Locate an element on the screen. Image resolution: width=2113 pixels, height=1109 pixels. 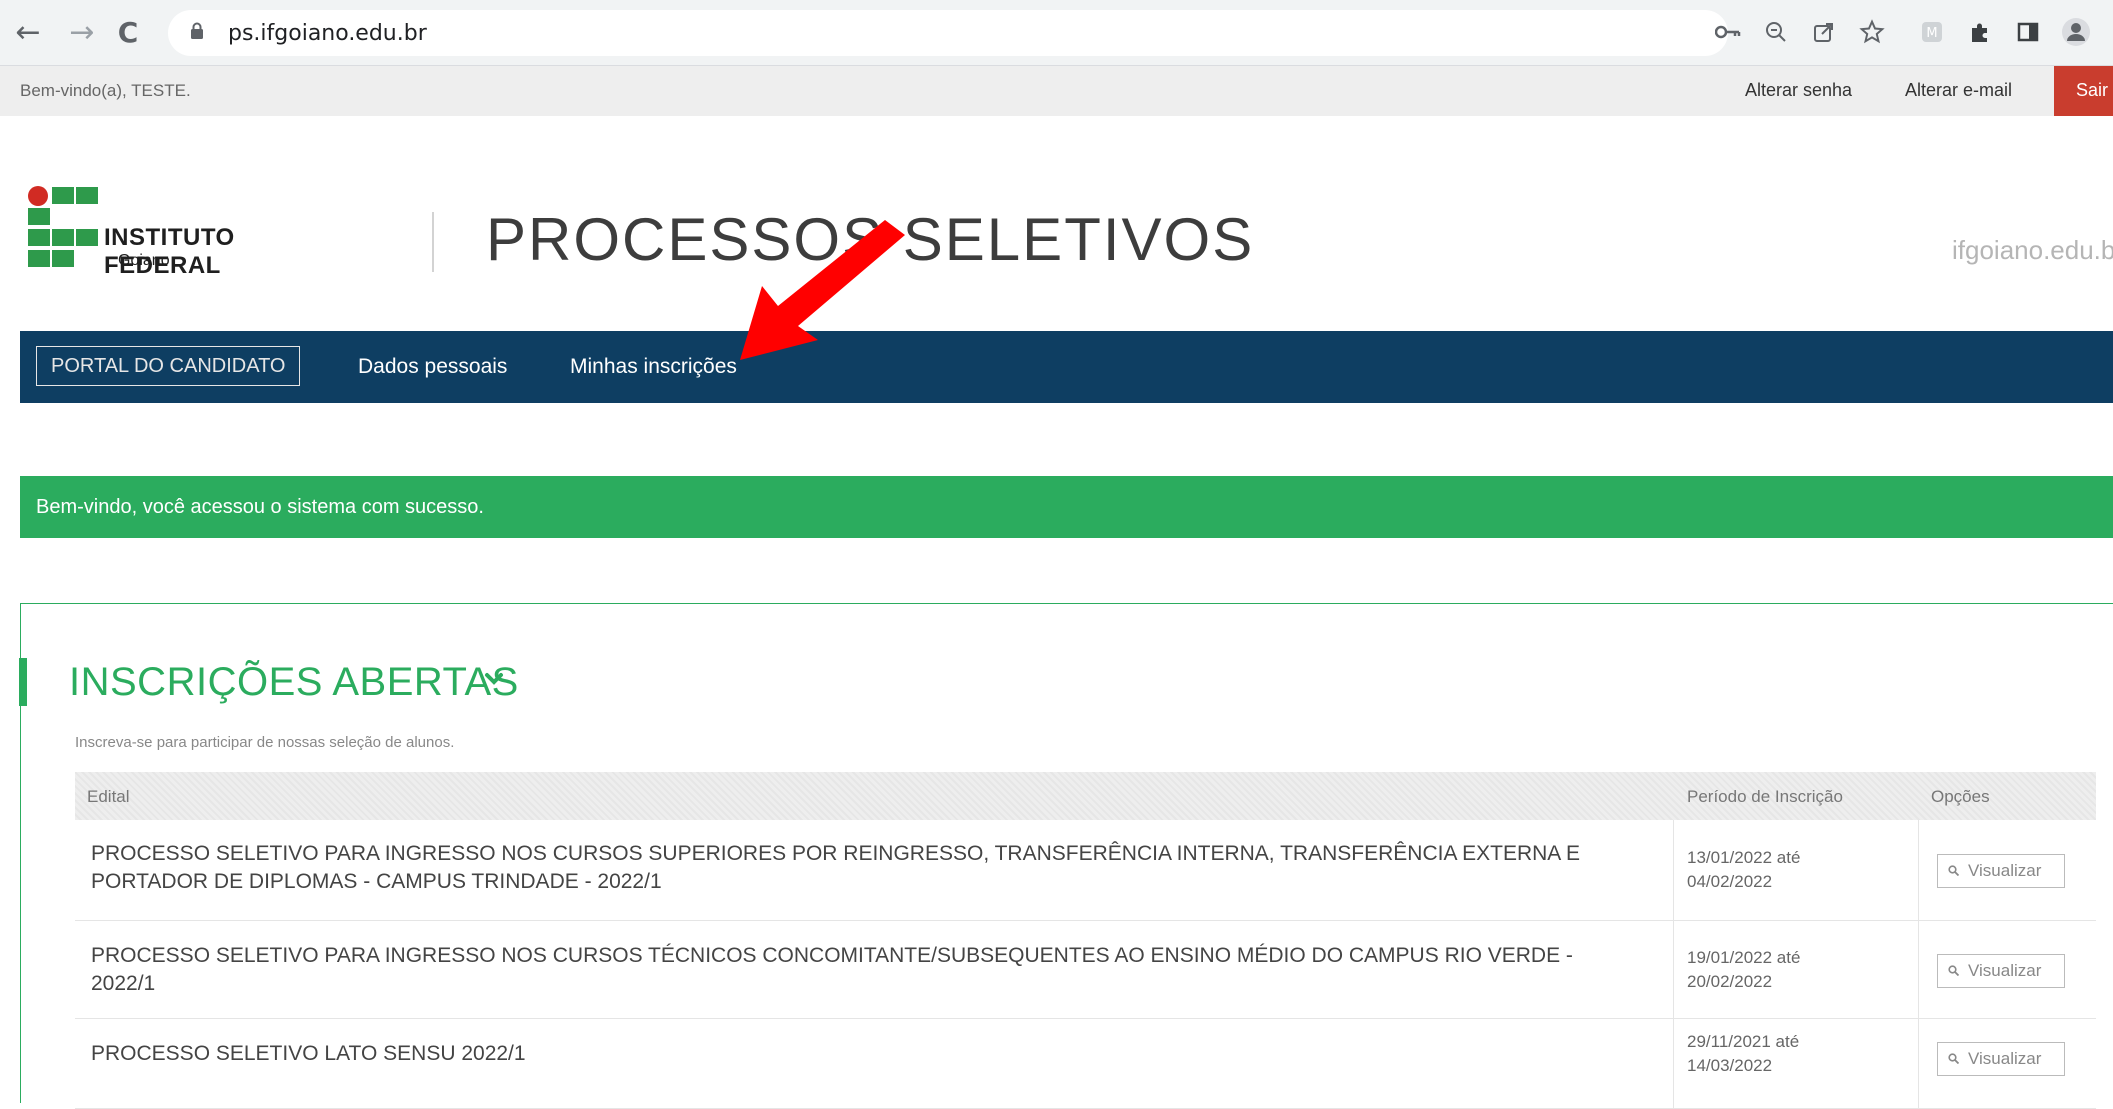
panel-title: INSCRIÇÕES ABERTAS is located at coordinates (294, 682).